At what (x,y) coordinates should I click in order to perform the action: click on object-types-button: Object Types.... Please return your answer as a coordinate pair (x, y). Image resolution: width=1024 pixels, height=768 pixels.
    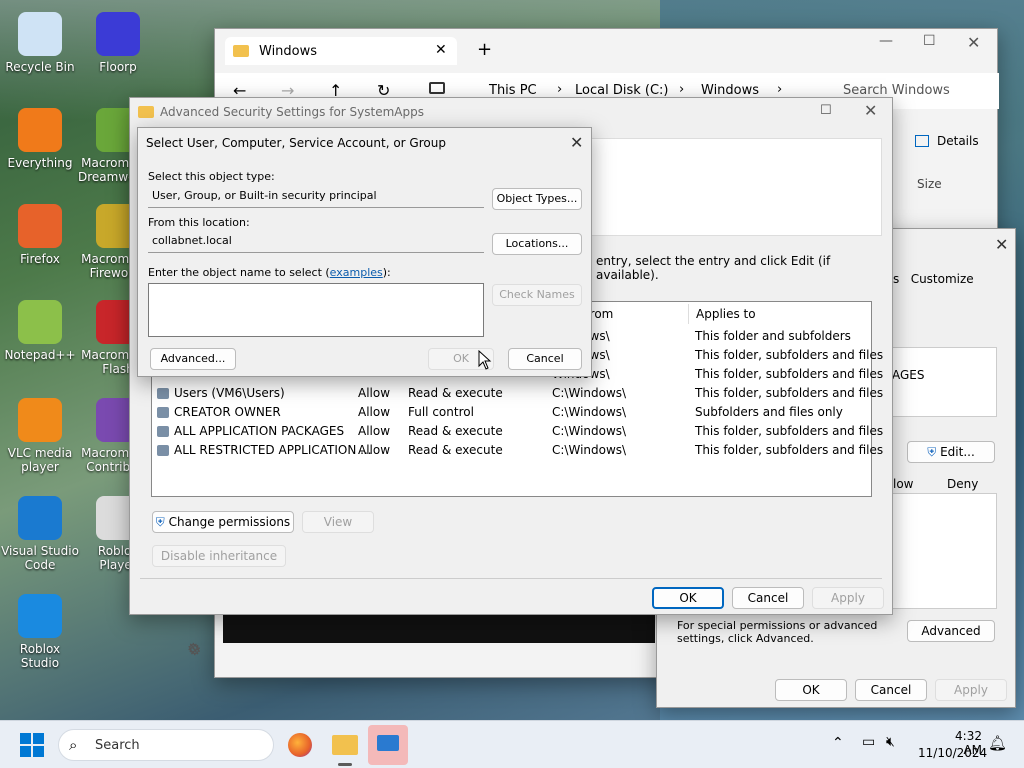
    Looking at the image, I should click on (537, 199).